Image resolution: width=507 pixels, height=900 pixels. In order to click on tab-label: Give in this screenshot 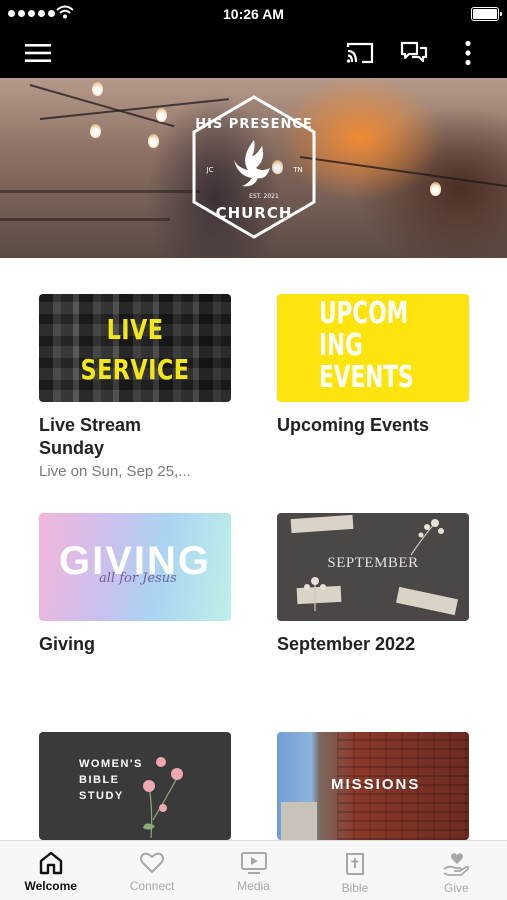, I will do `click(456, 888)`.